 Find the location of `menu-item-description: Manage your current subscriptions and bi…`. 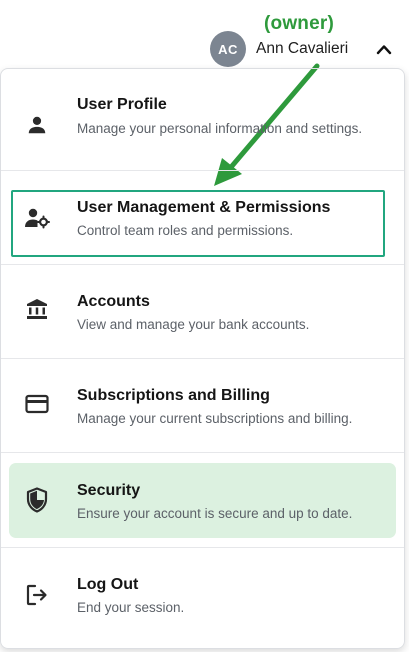

menu-item-description: Manage your current subscriptions and bi… is located at coordinates (215, 418).